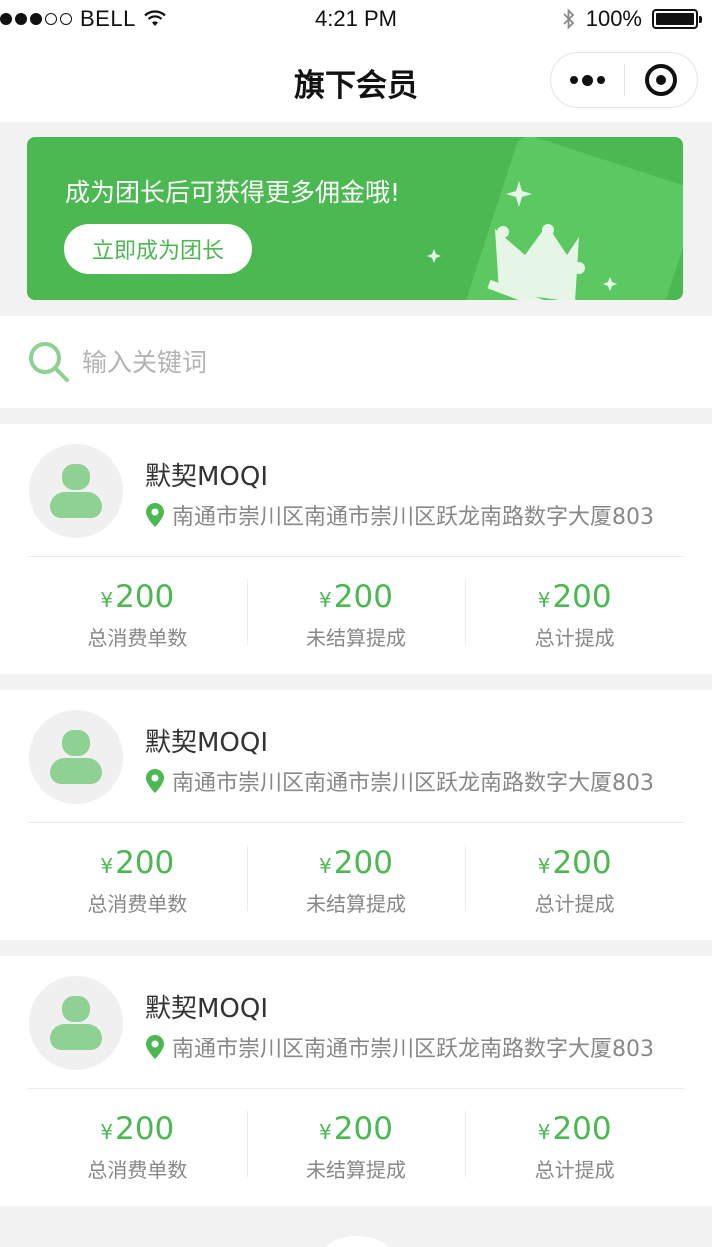 This screenshot has width=712, height=1247. What do you see at coordinates (587, 80) in the screenshot?
I see `more-dots-icon` at bounding box center [587, 80].